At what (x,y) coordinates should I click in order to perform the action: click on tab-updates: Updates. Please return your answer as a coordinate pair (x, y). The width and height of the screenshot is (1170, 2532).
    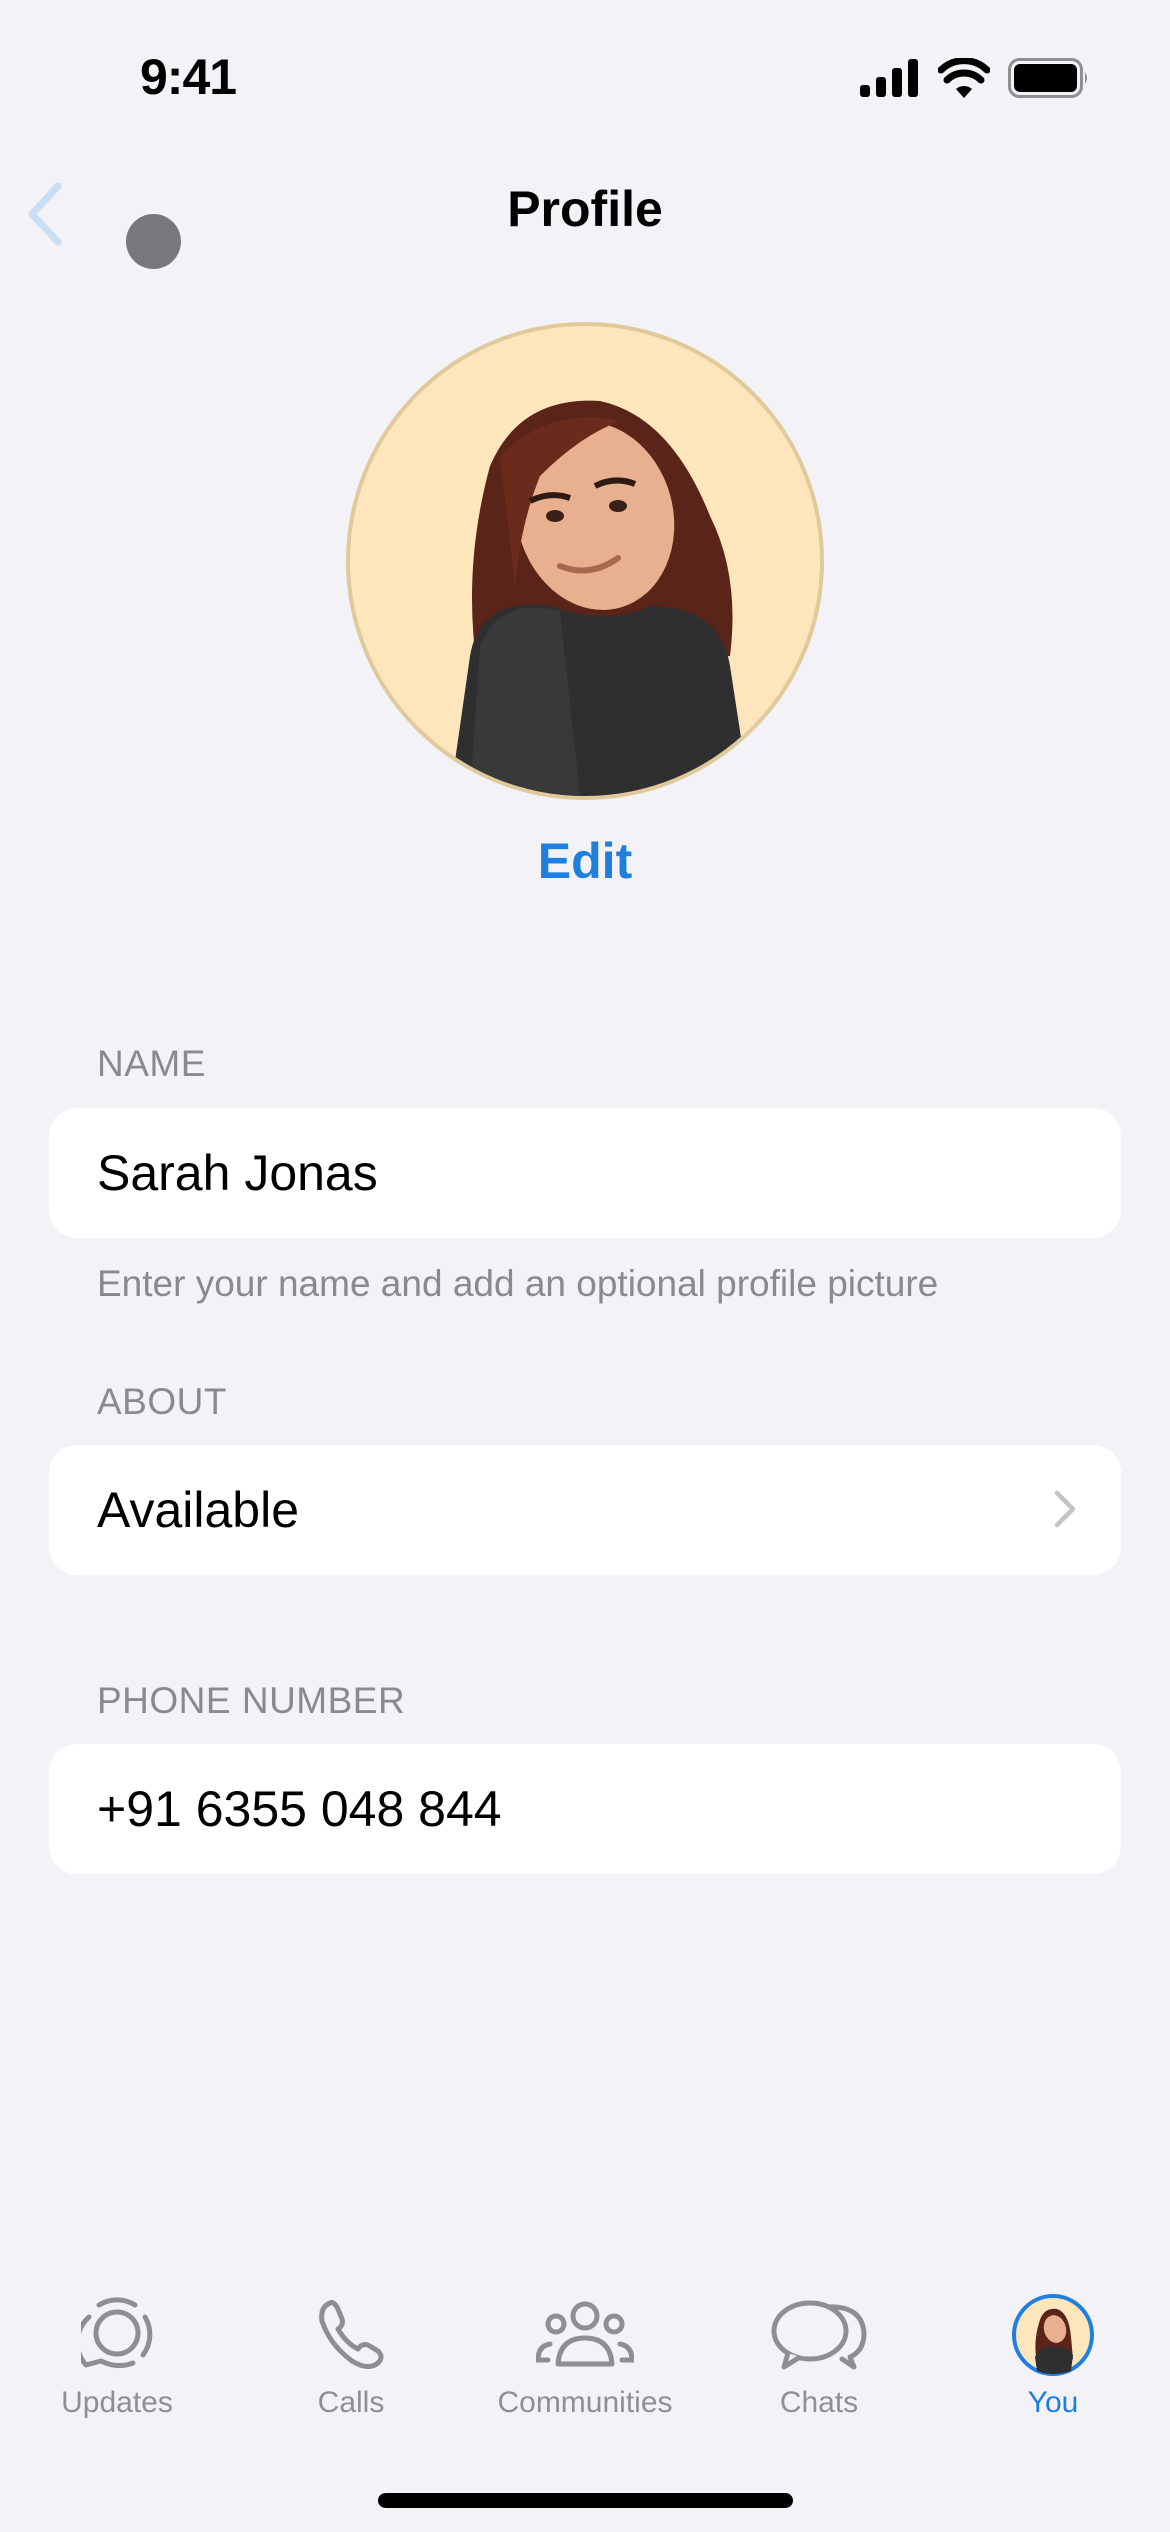
    Looking at the image, I should click on (117, 2355).